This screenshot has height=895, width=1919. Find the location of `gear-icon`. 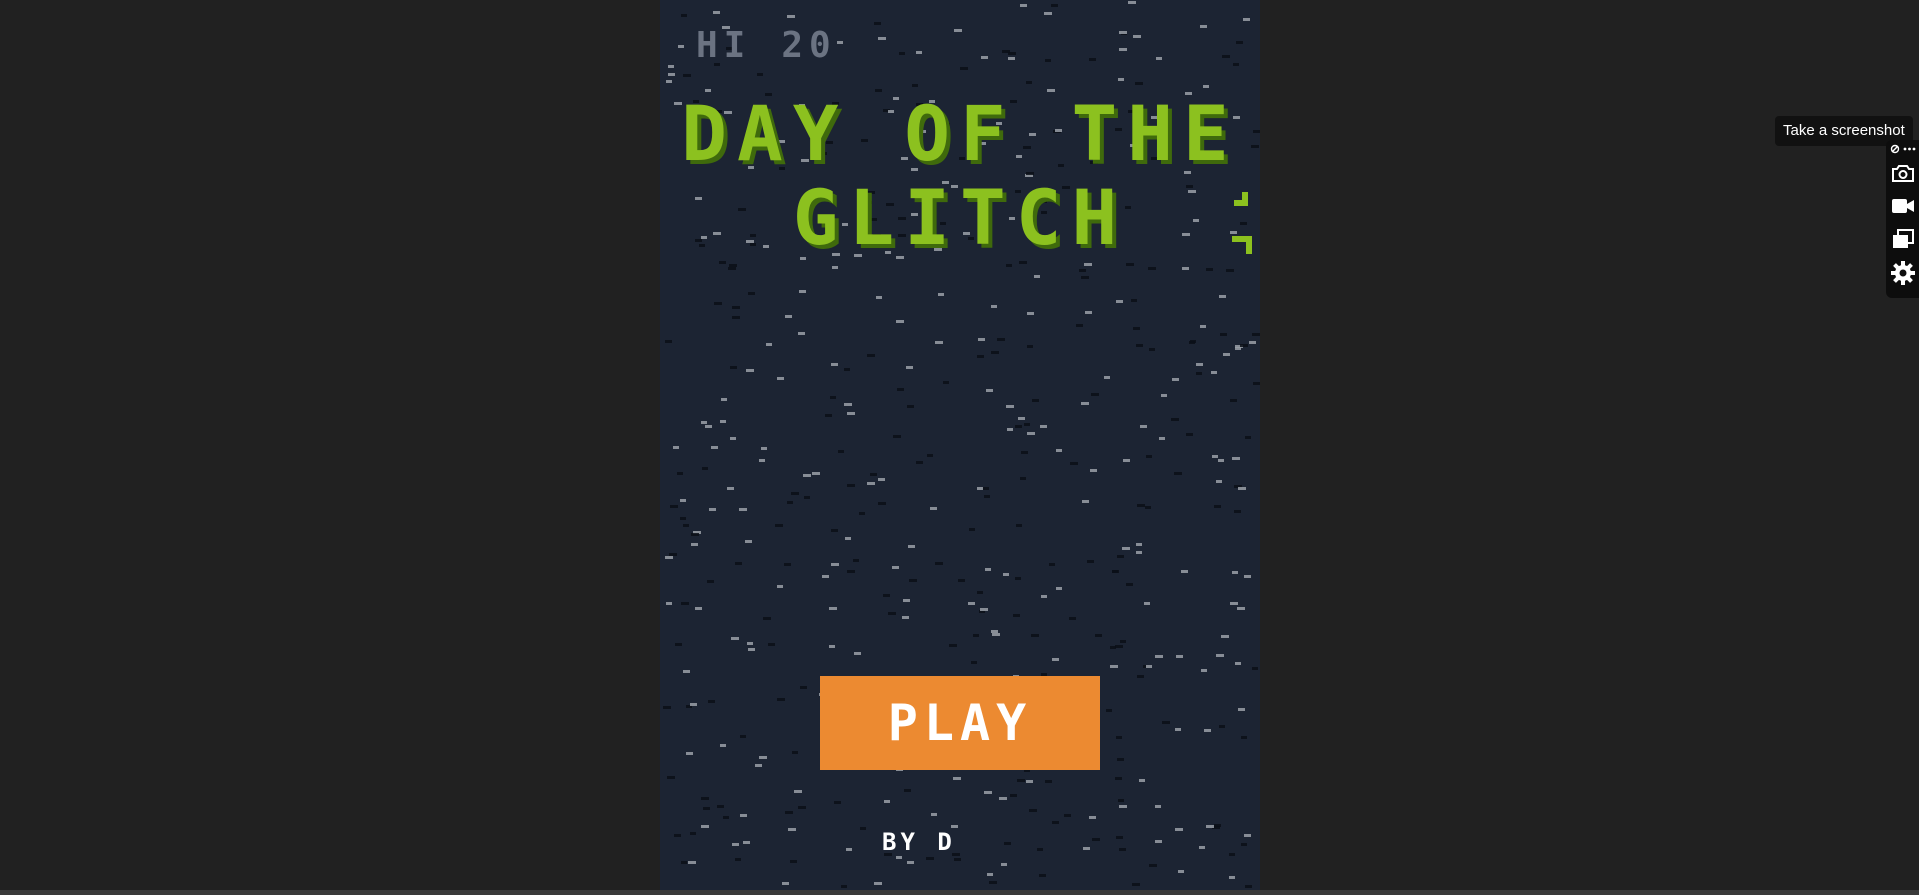

gear-icon is located at coordinates (1903, 273).